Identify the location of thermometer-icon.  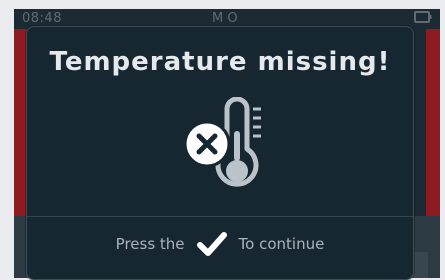
(222, 141).